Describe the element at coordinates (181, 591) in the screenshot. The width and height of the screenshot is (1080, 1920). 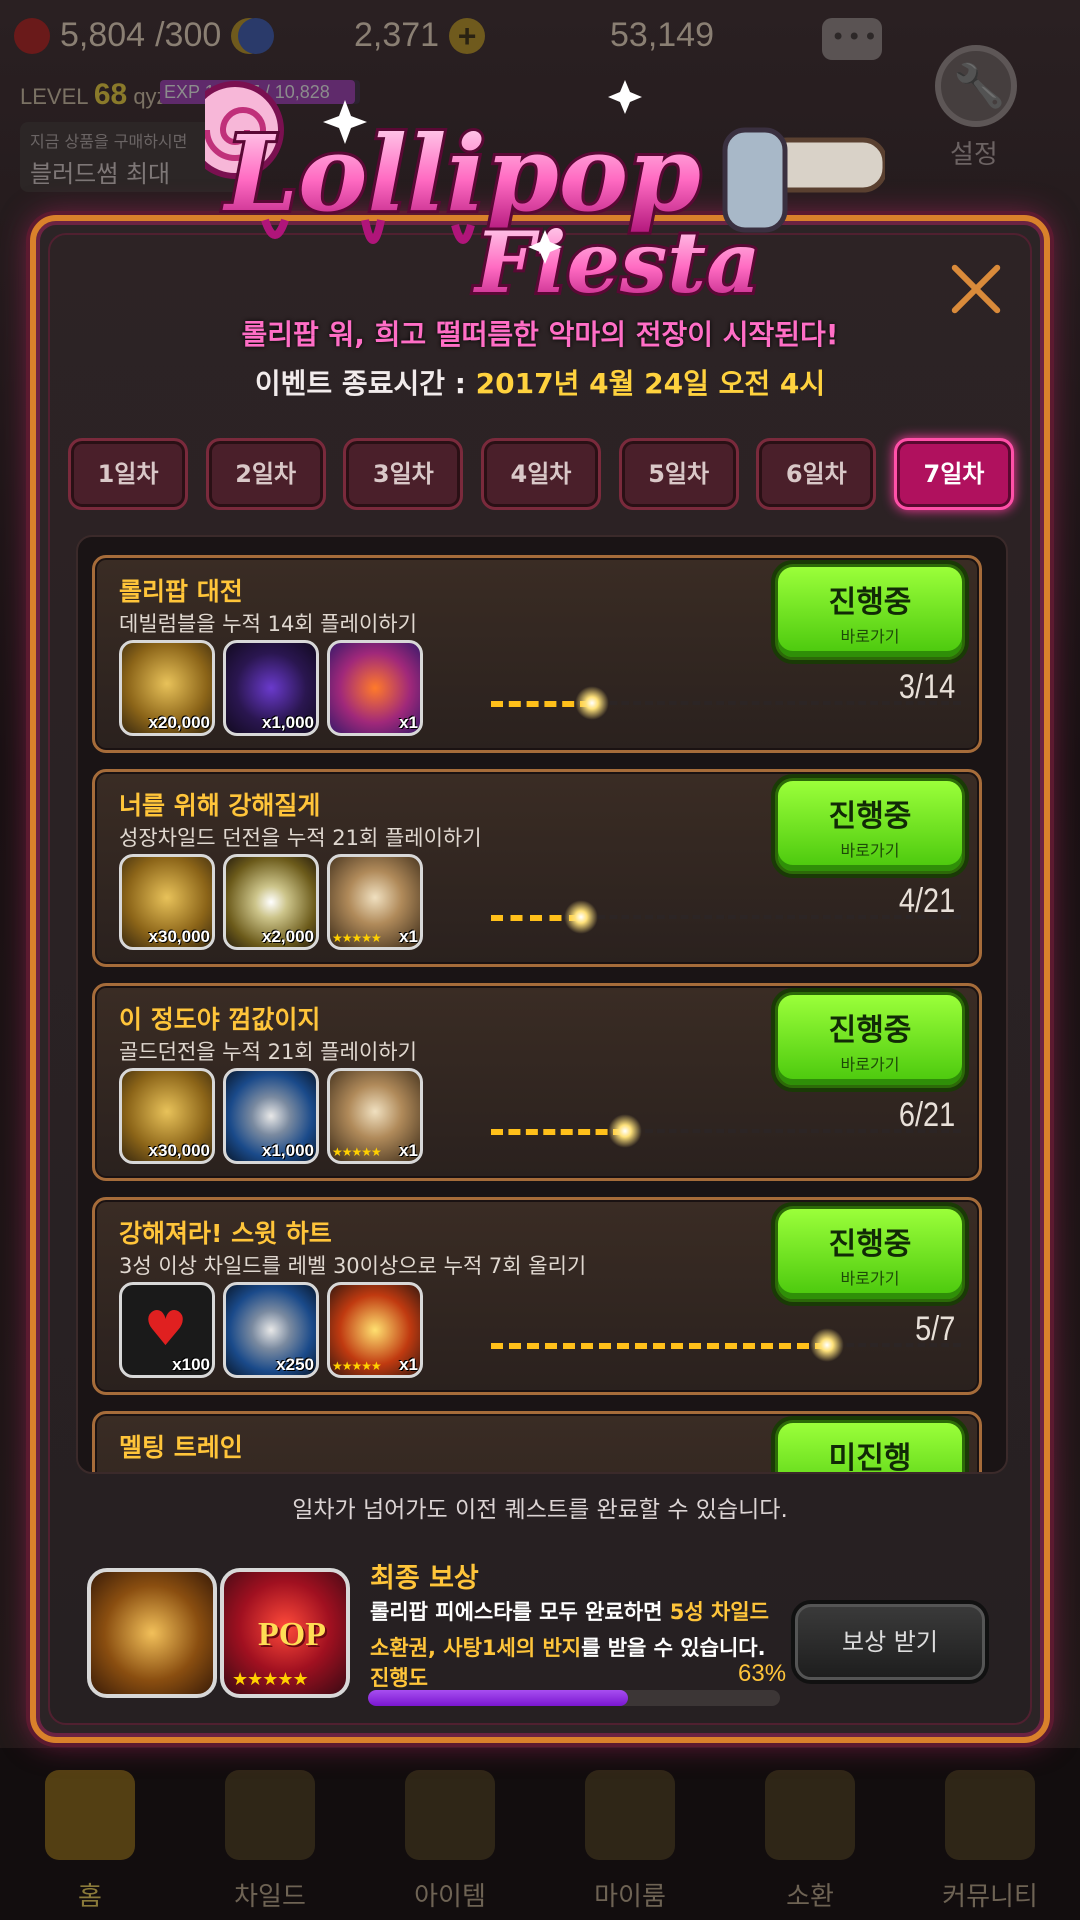
I see `quest-title: 롤리팝 대전` at that location.